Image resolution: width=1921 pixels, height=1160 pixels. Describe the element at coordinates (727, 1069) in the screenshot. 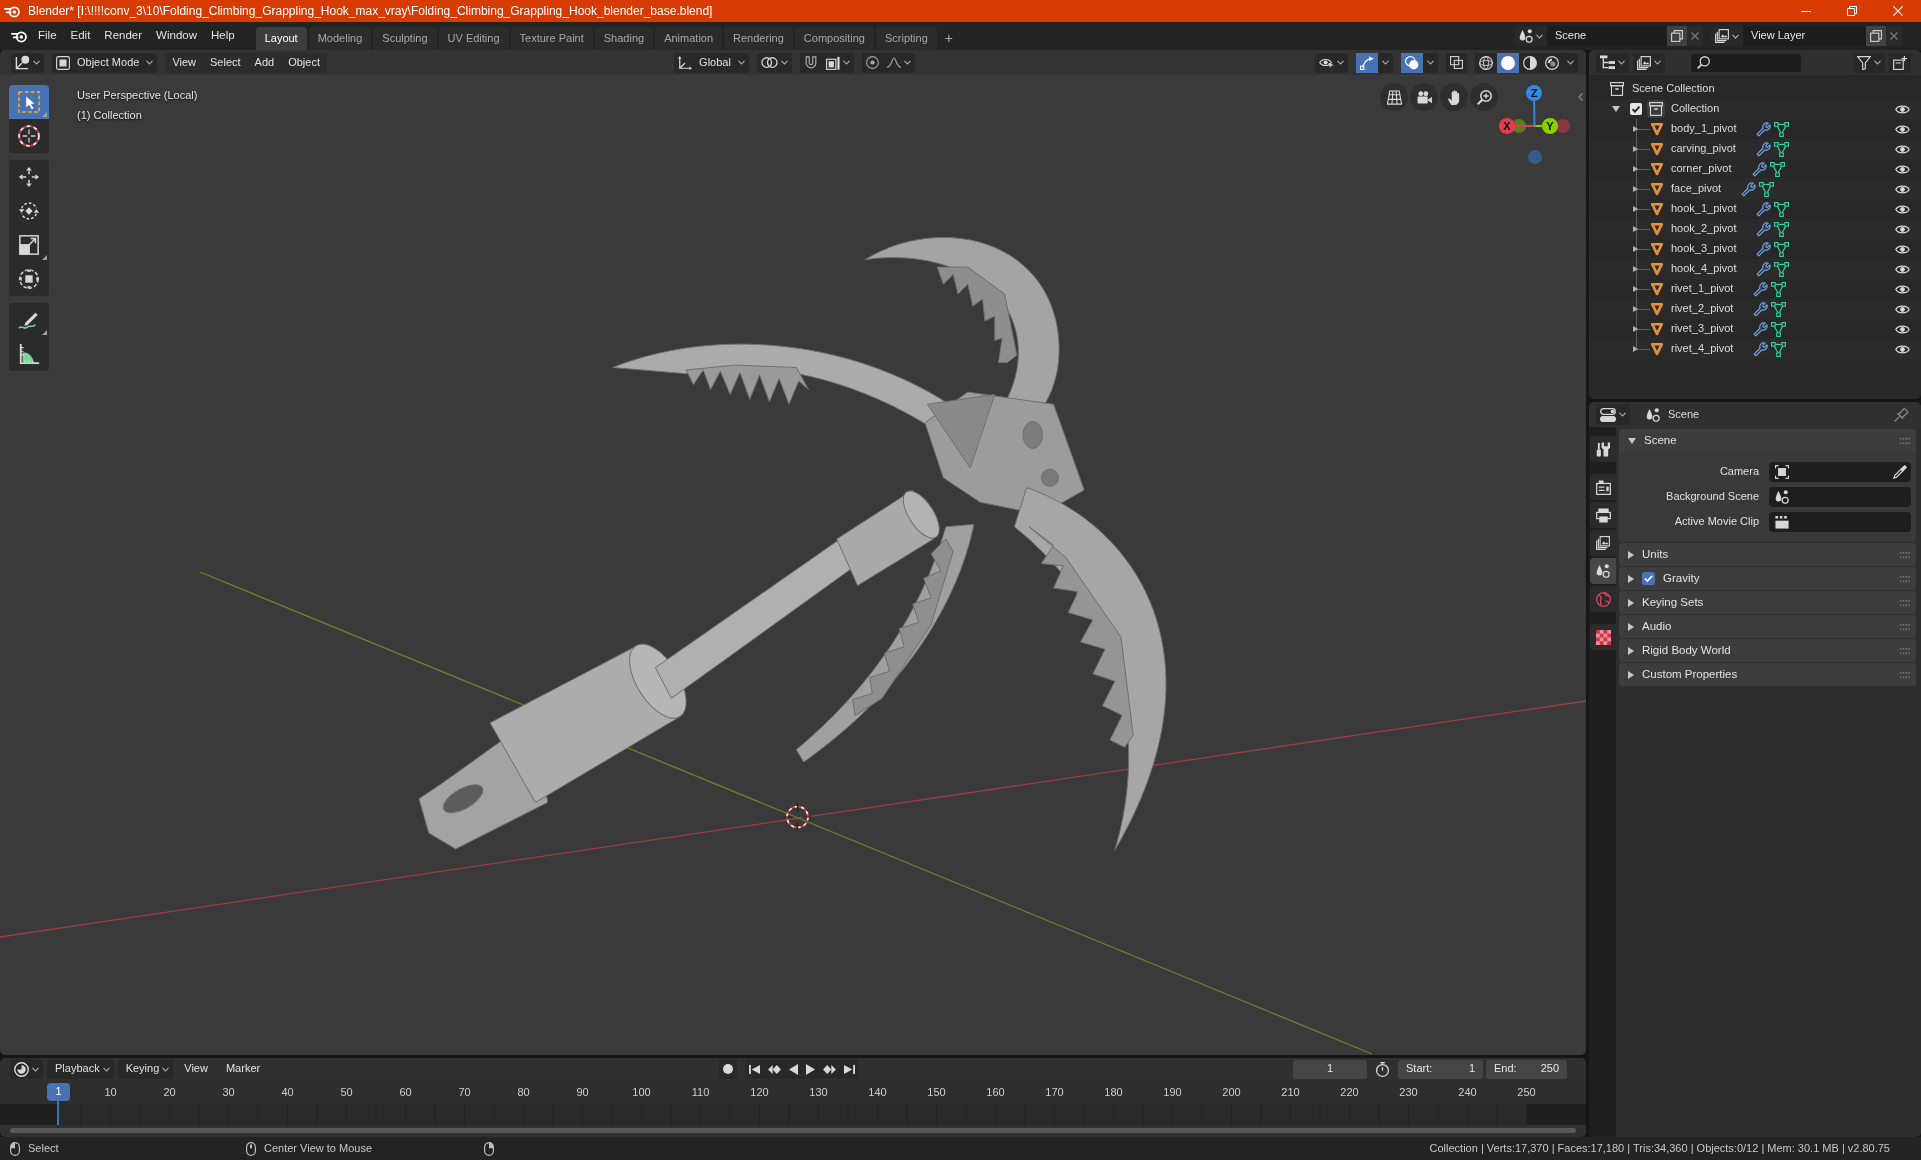

I see `record-button` at that location.